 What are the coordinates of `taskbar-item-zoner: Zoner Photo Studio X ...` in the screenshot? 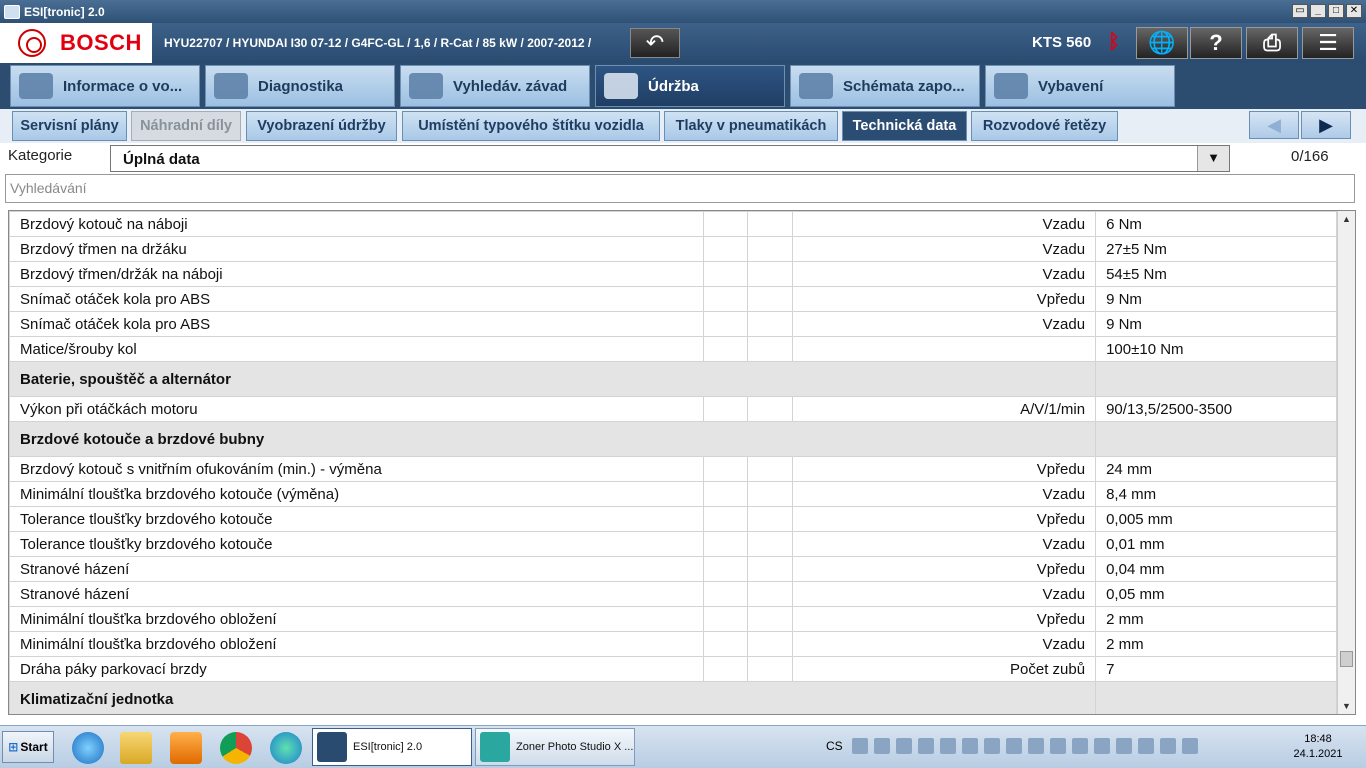 It's located at (555, 747).